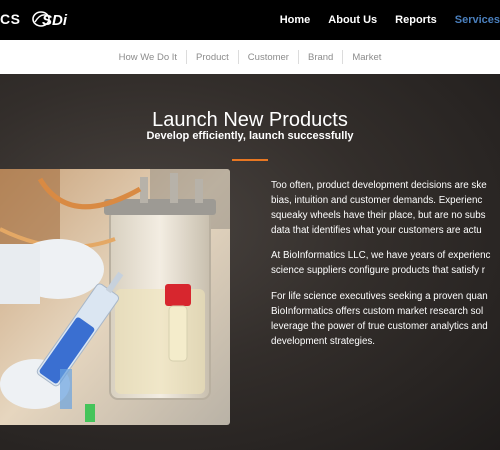  What do you see at coordinates (10, 19) in the screenshot?
I see `brand-name-partial: CS` at bounding box center [10, 19].